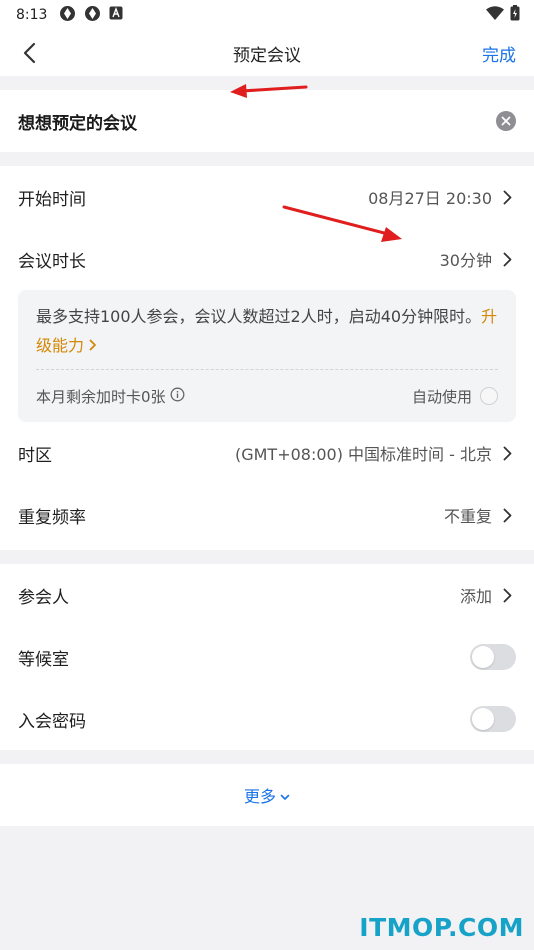  I want to click on repeat-label: 重复频率, so click(52, 517).